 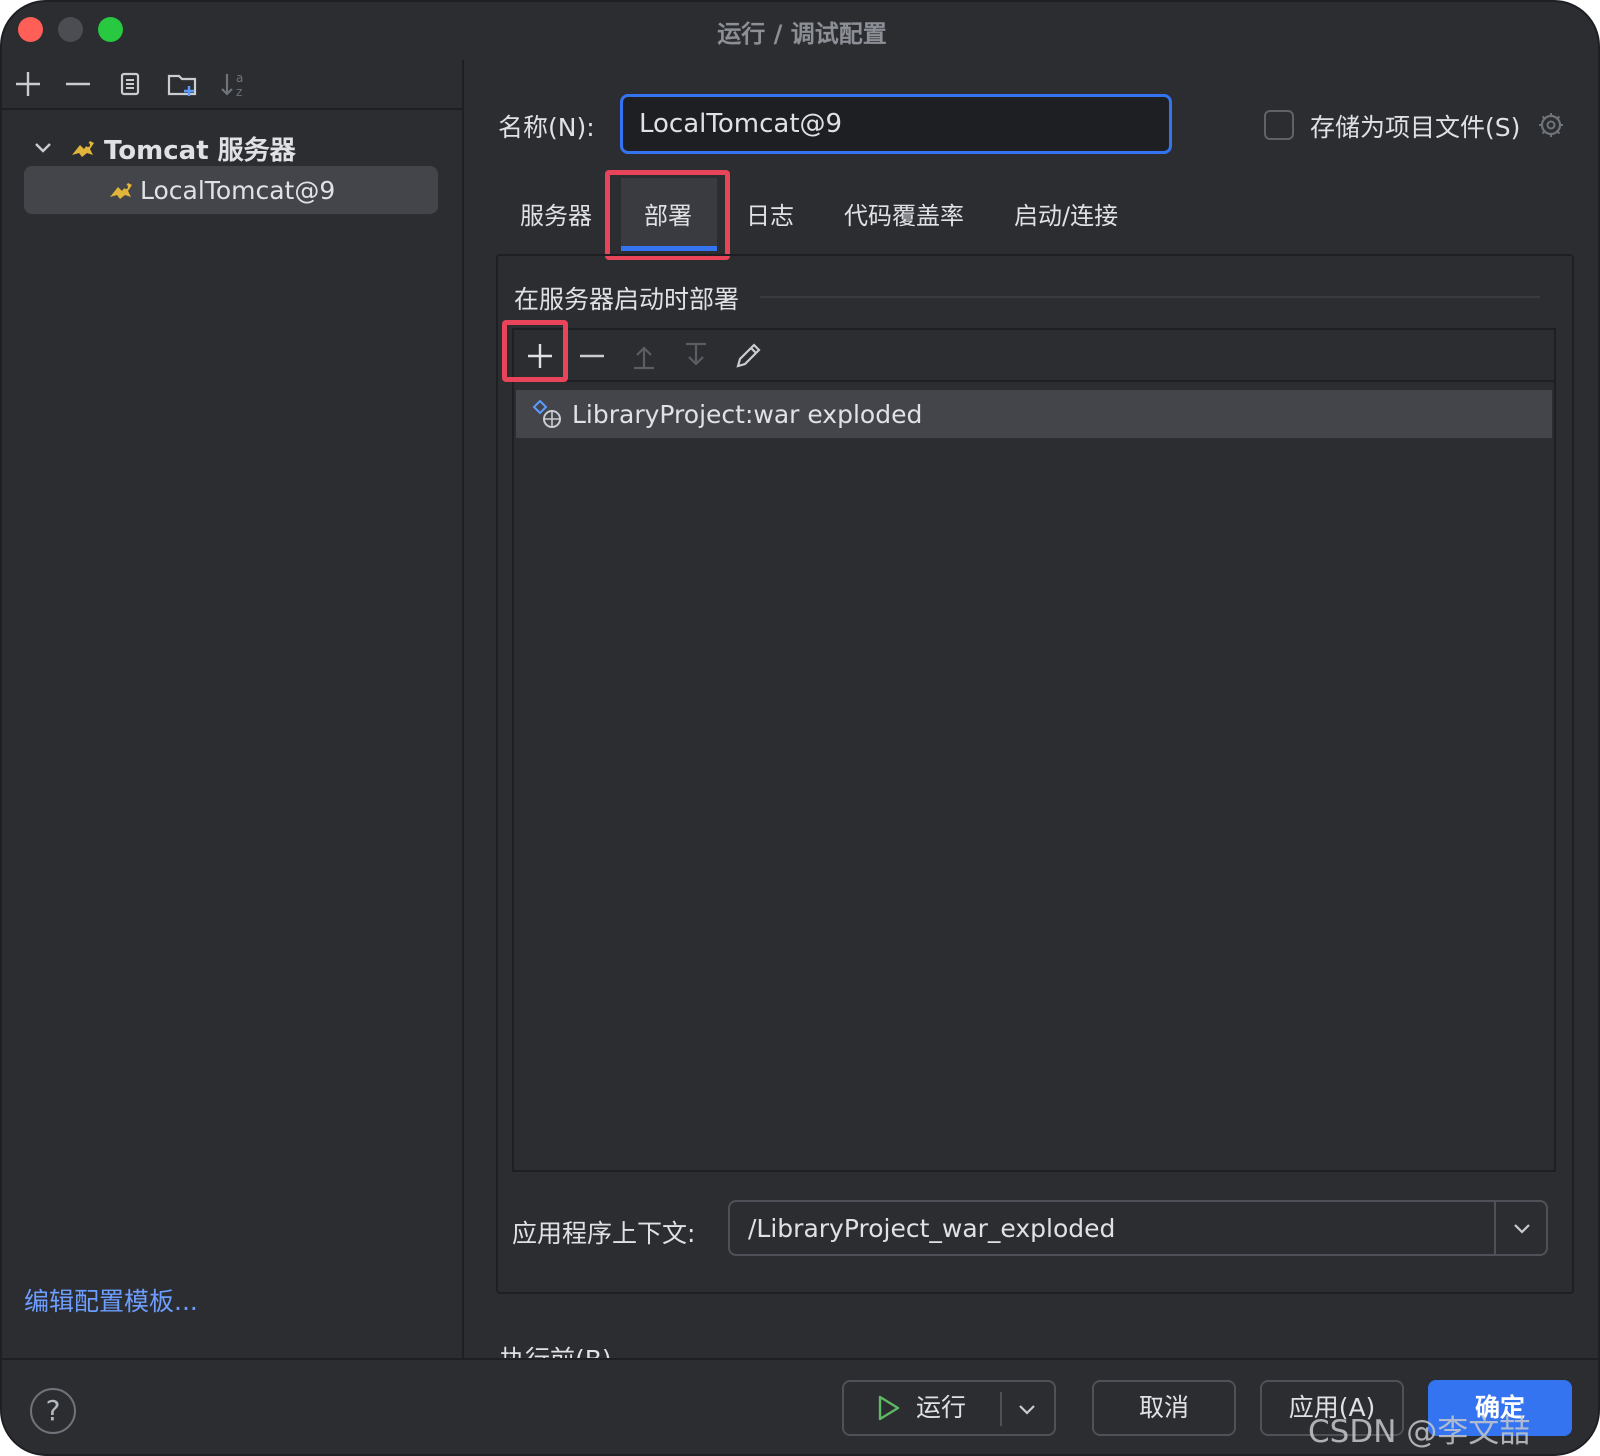 I want to click on gear-icon, so click(x=1551, y=125).